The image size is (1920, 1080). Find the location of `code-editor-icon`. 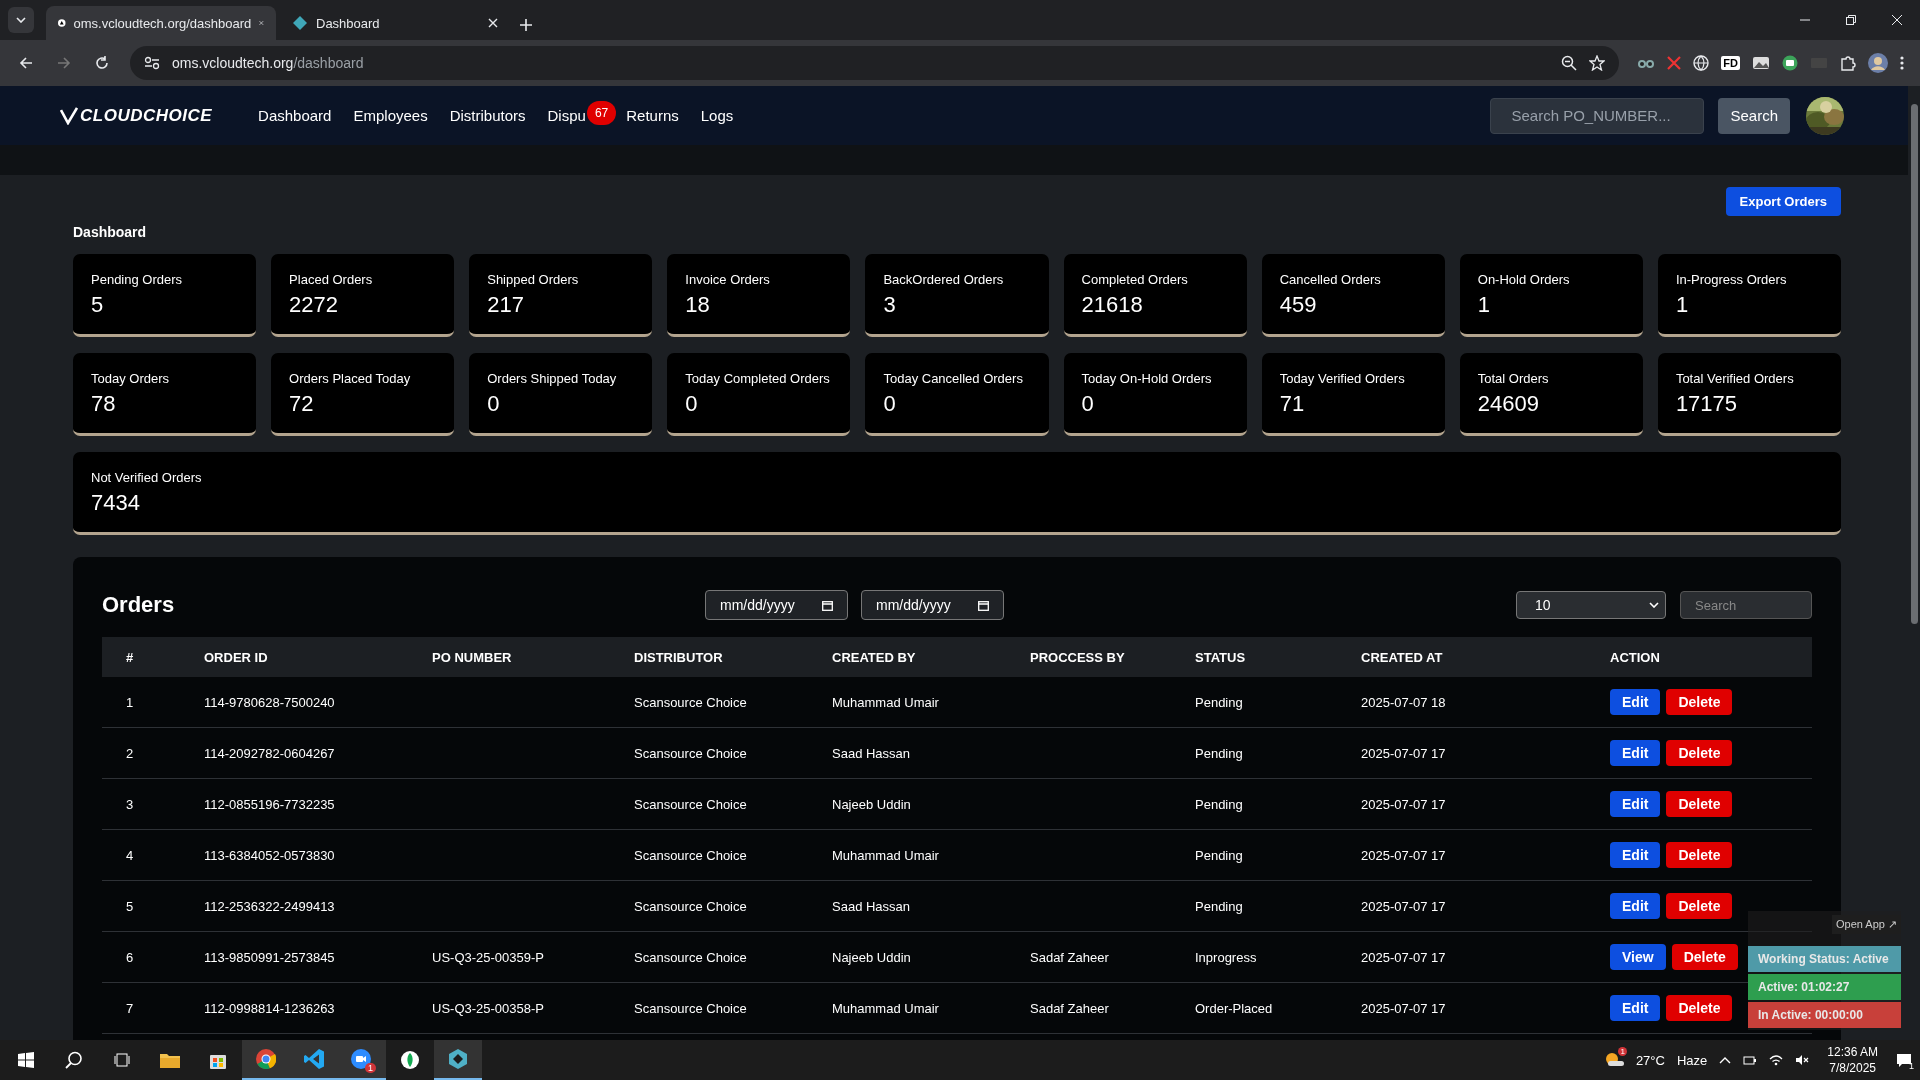

code-editor-icon is located at coordinates (314, 1059).